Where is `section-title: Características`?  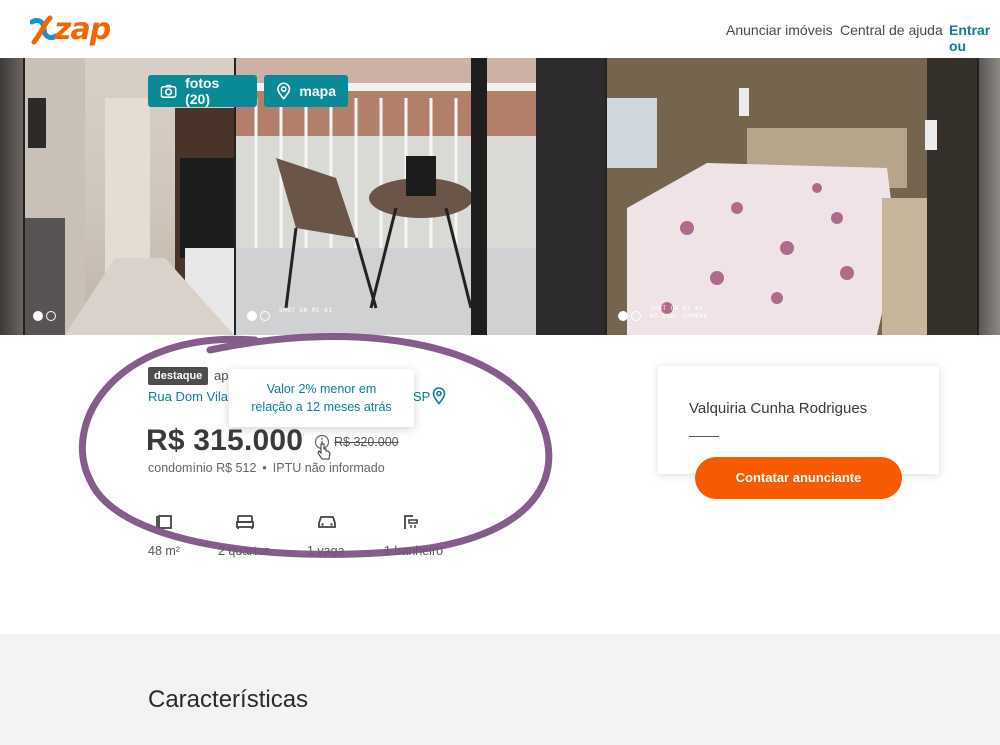 section-title: Características is located at coordinates (228, 699).